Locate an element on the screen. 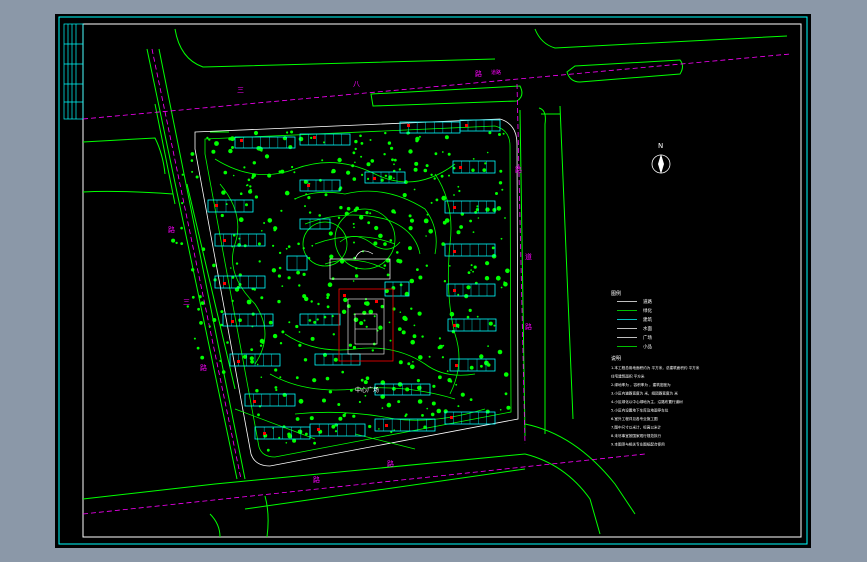  road-label: 路 is located at coordinates (203, 367).